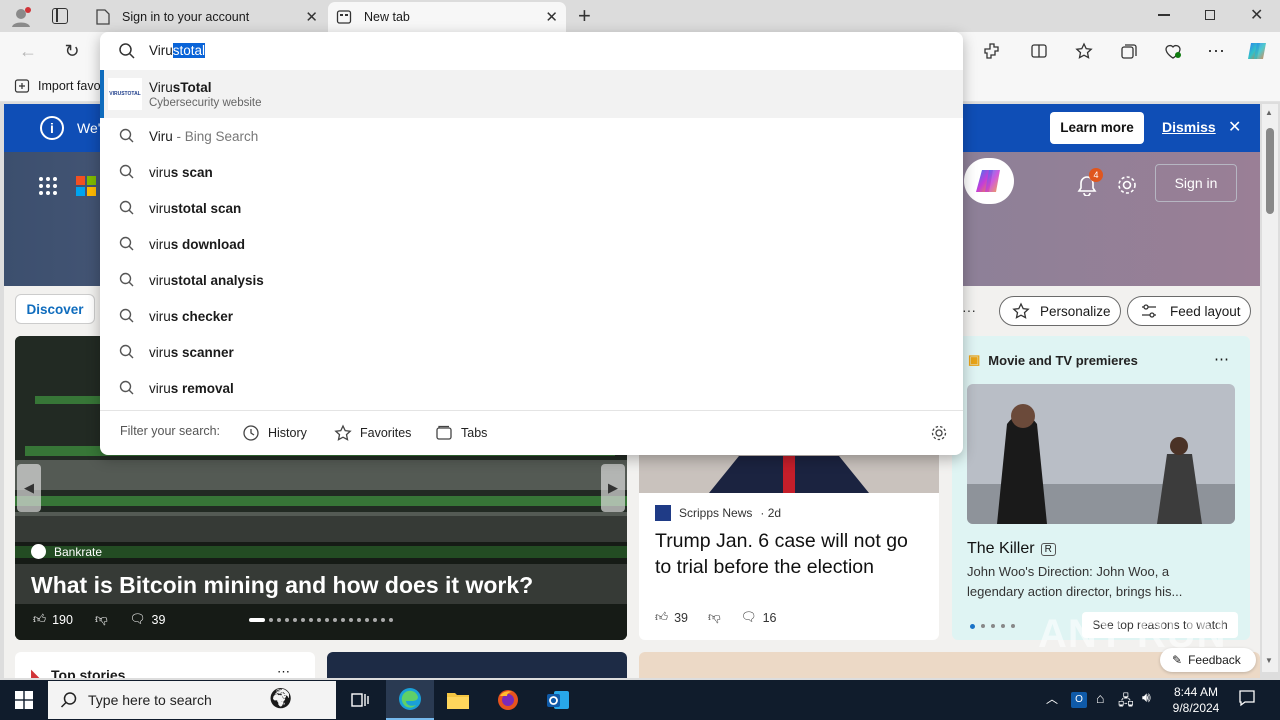 This screenshot has width=1280, height=720. What do you see at coordinates (1247, 699) in the screenshot?
I see `notification-center-icon` at bounding box center [1247, 699].